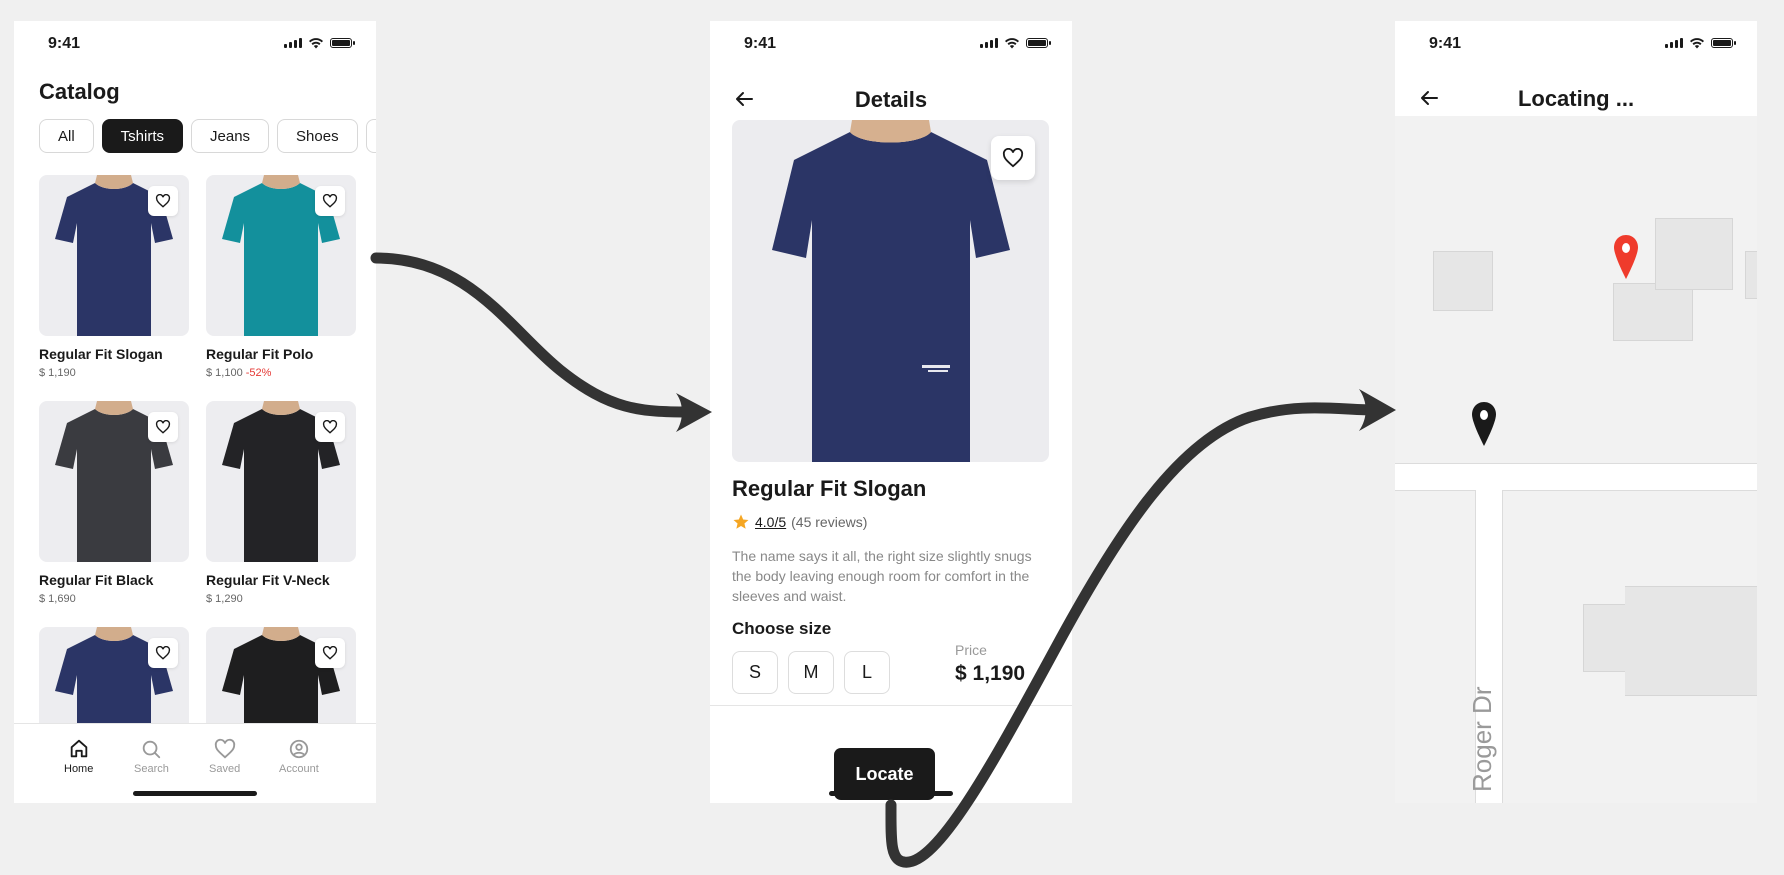  I want to click on header: Details, so click(891, 99).